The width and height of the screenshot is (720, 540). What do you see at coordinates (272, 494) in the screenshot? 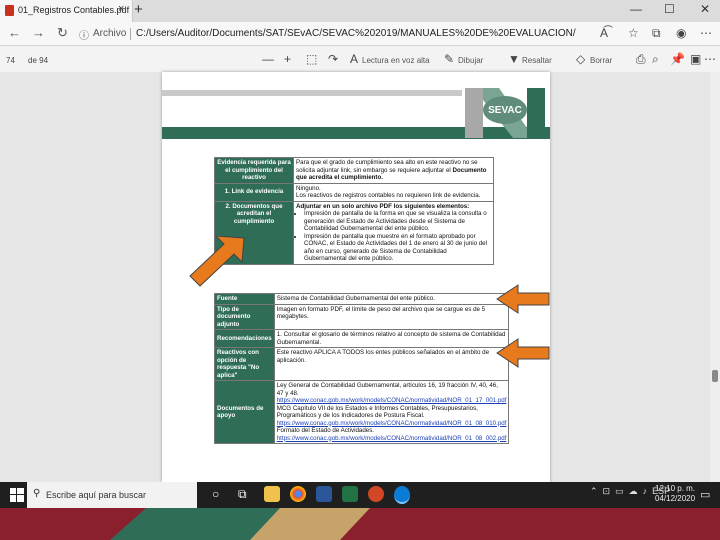
I see `file-explorer-icon` at bounding box center [272, 494].